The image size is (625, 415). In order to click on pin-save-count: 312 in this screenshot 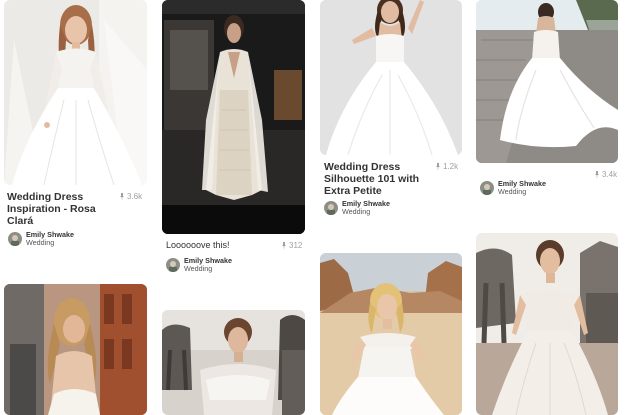, I will do `click(291, 245)`.